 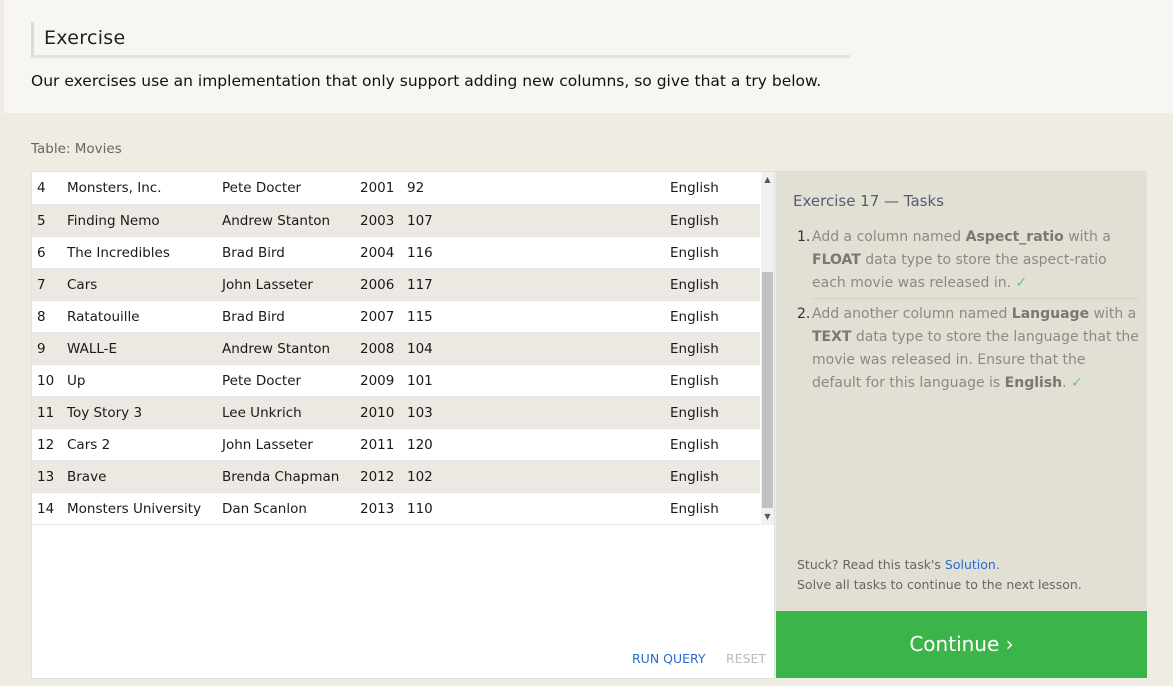 What do you see at coordinates (420, 476) in the screenshot?
I see `length-minutes-cell: 102` at bounding box center [420, 476].